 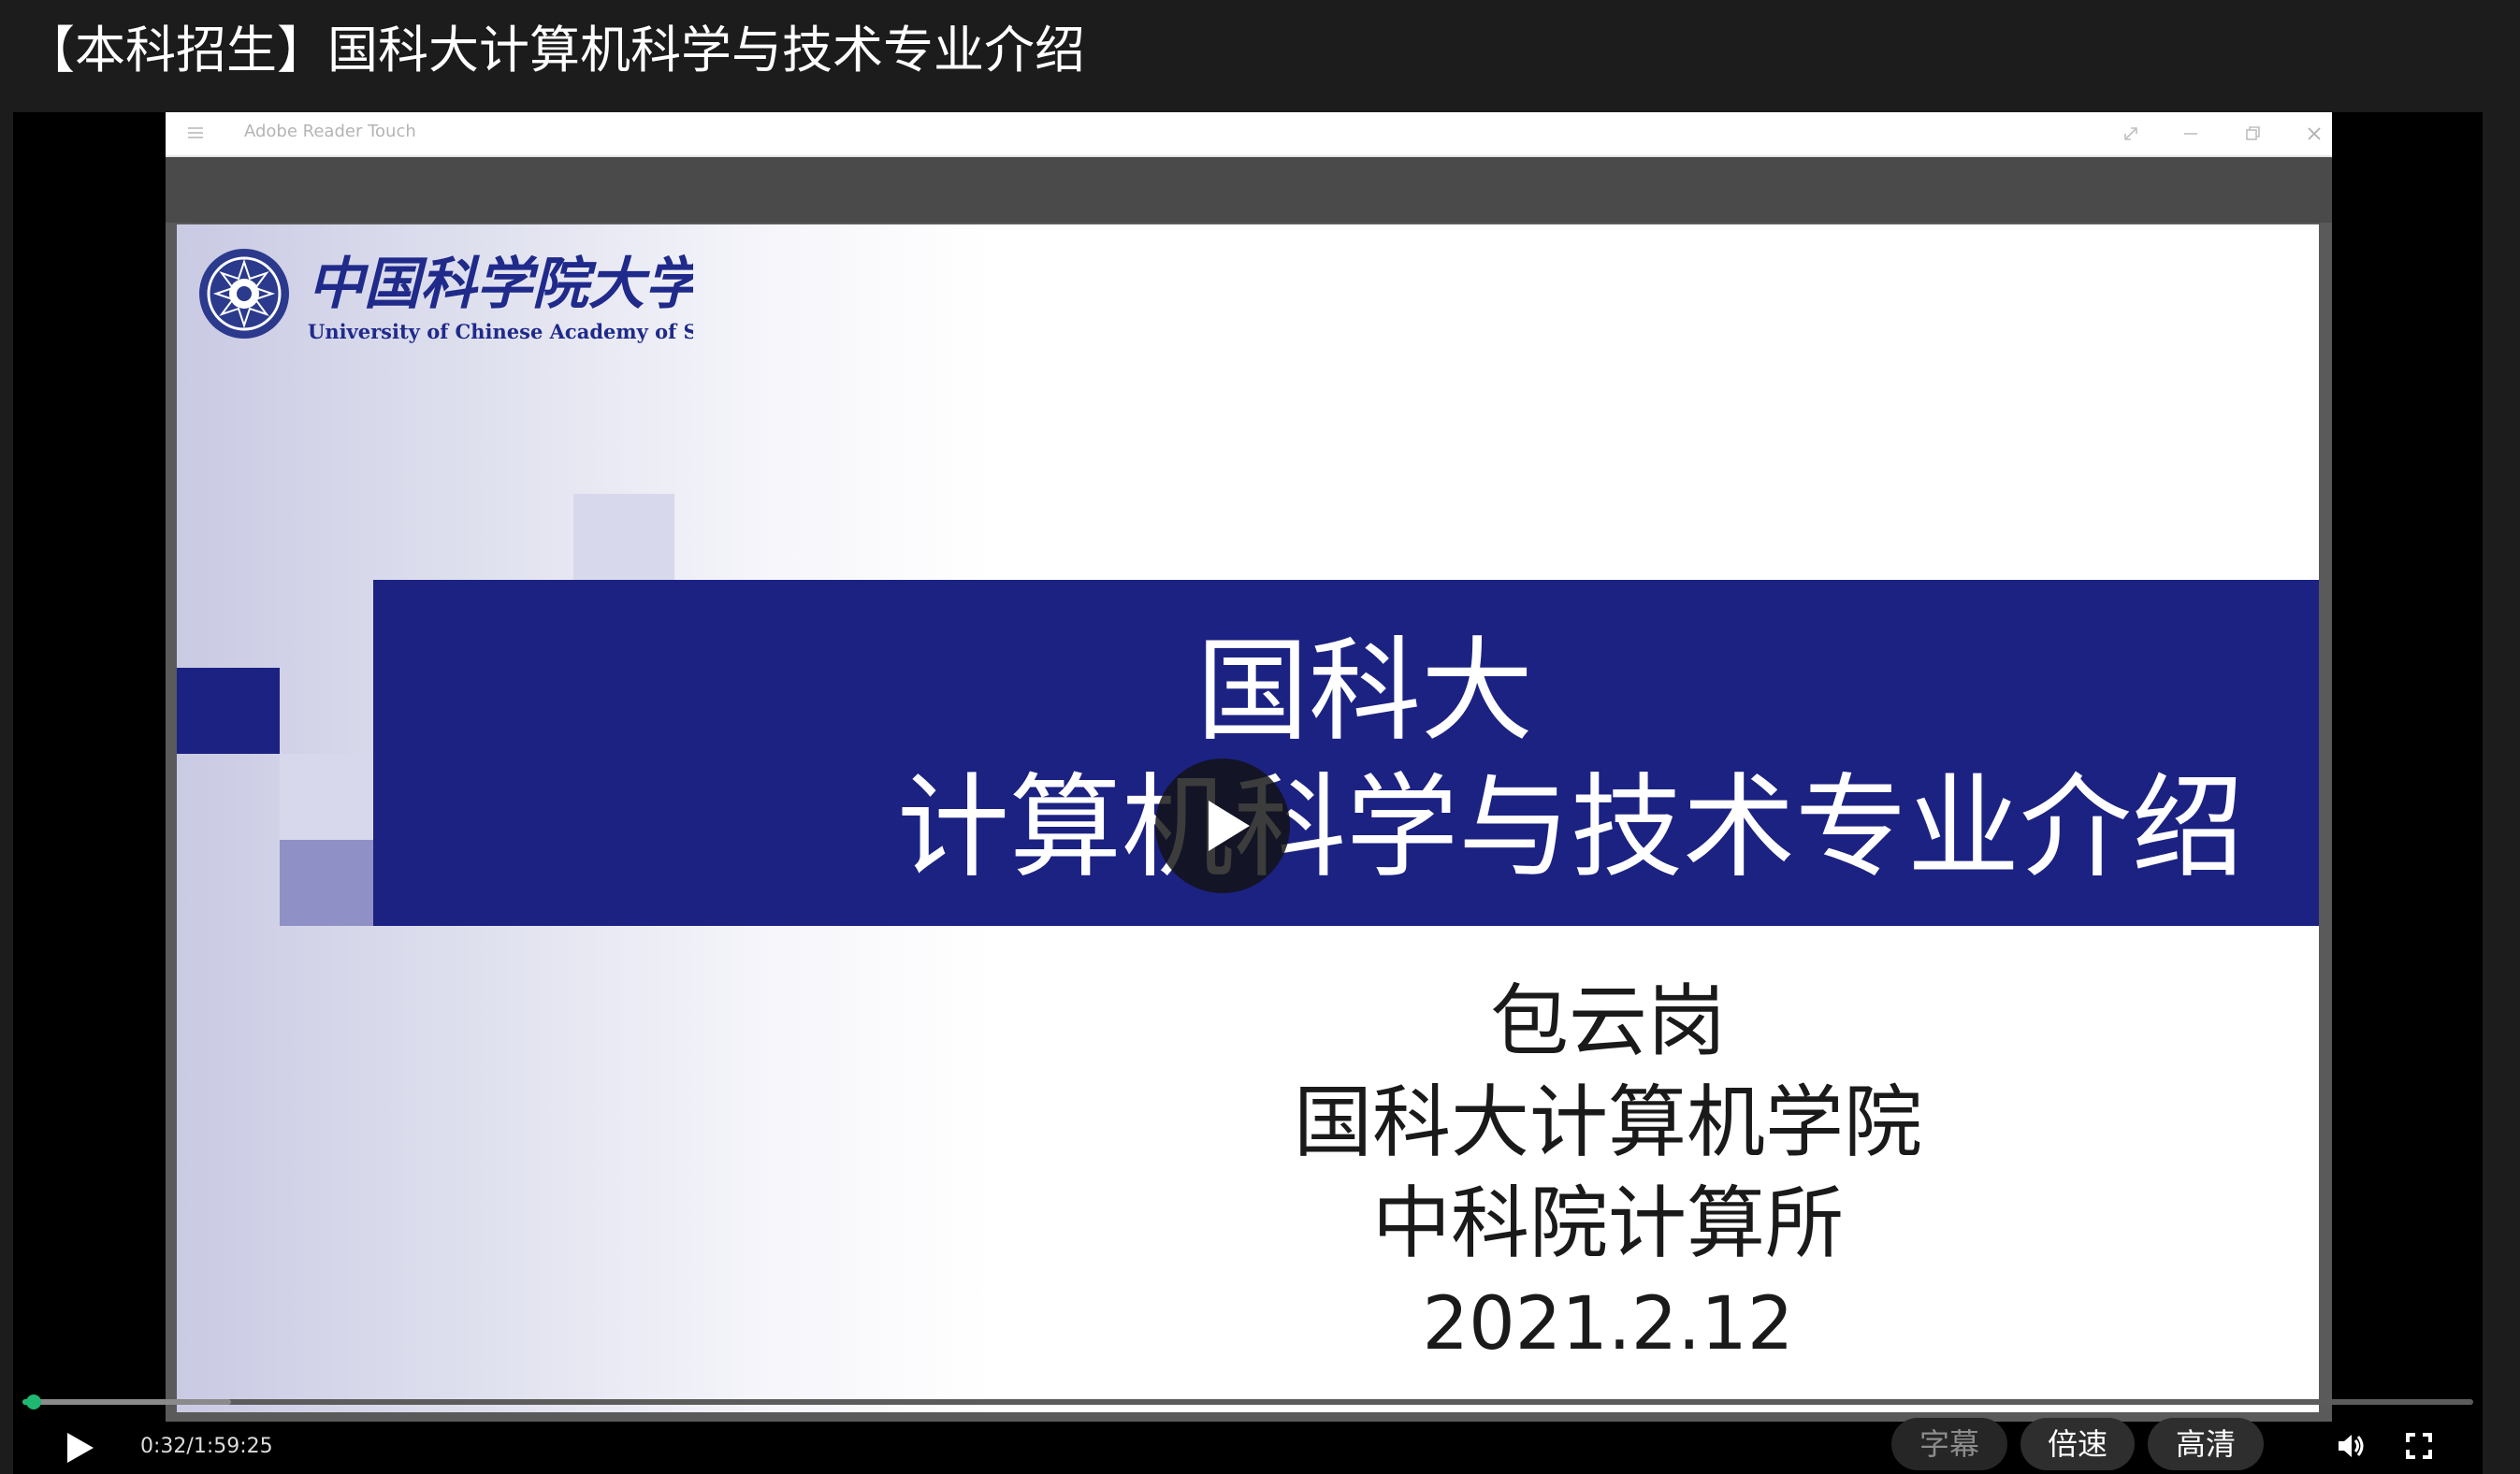 I want to click on presenter-name: 包云岗, so click(x=1607, y=1021).